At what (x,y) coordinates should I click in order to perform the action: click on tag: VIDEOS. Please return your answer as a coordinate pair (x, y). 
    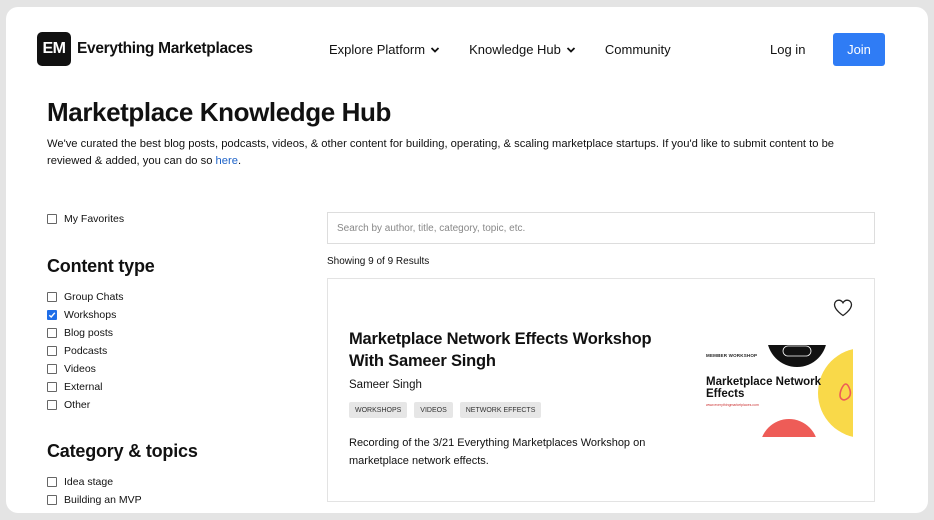
    Looking at the image, I should click on (433, 410).